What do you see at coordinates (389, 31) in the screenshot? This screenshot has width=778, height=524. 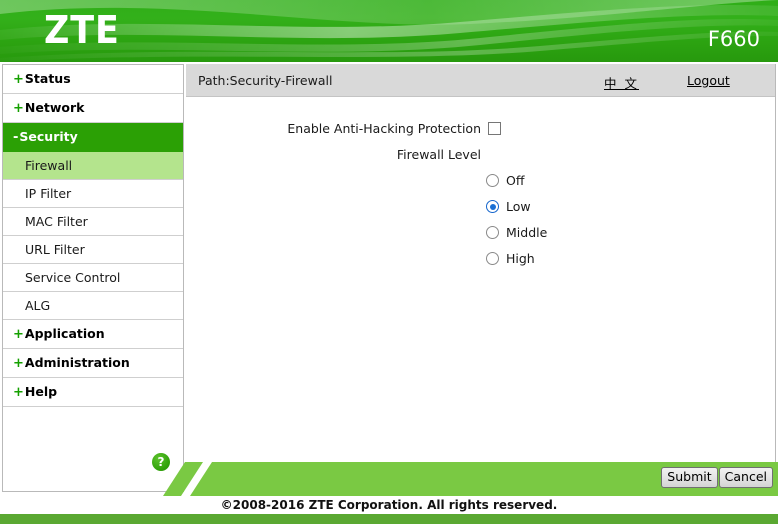 I see `header-banner: ZTE F660` at bounding box center [389, 31].